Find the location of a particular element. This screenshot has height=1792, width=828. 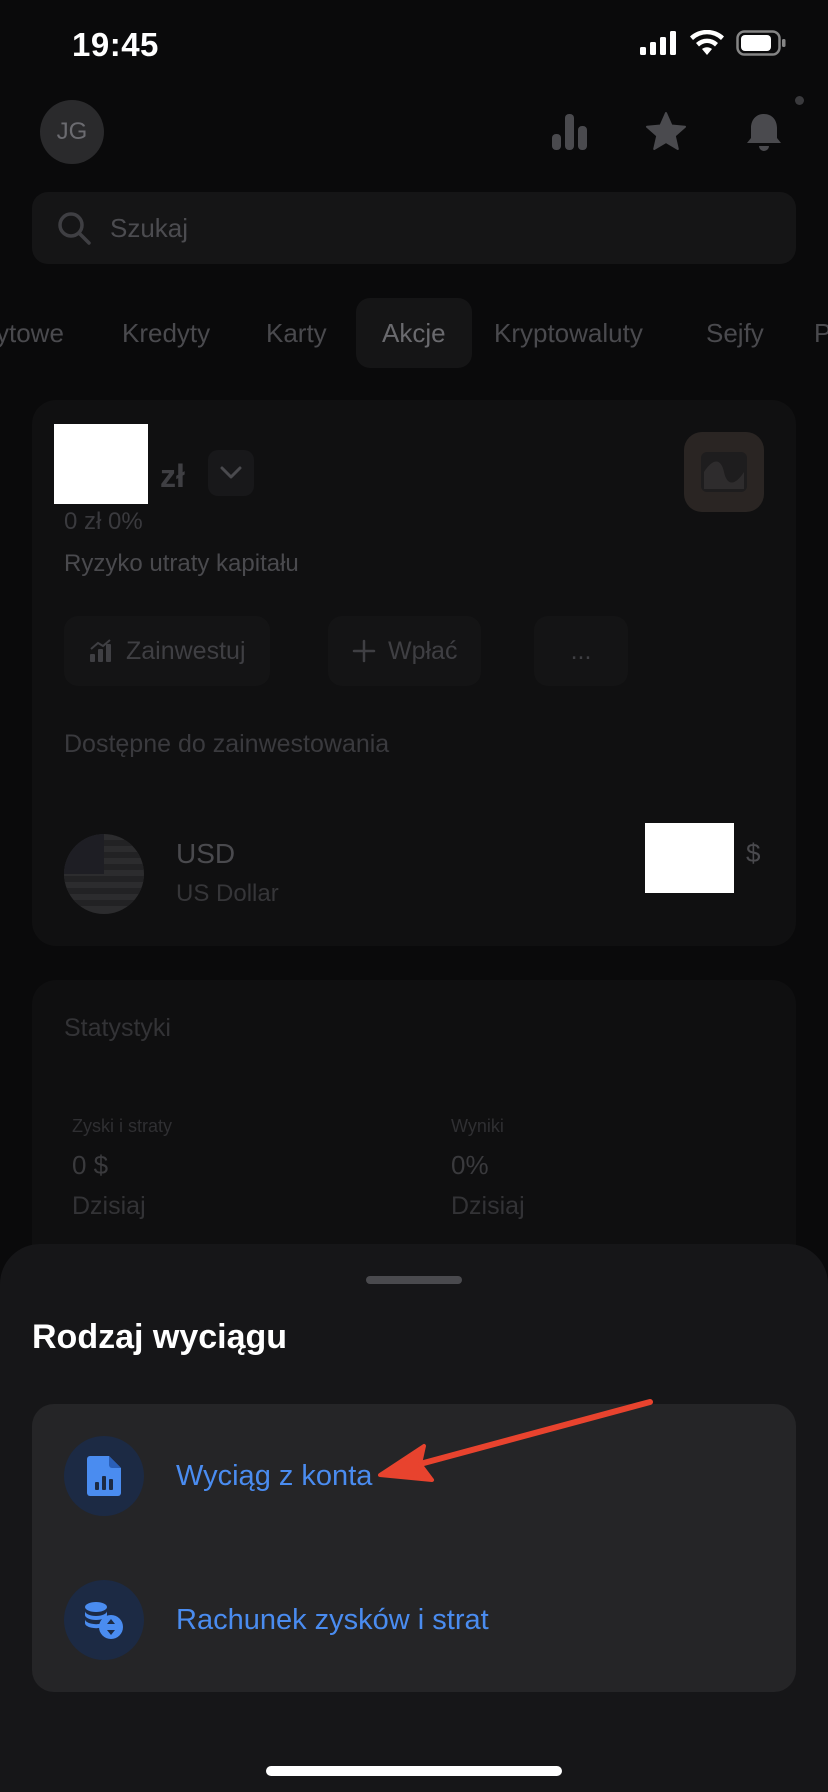

holding-name: US Dollar is located at coordinates (227, 893).